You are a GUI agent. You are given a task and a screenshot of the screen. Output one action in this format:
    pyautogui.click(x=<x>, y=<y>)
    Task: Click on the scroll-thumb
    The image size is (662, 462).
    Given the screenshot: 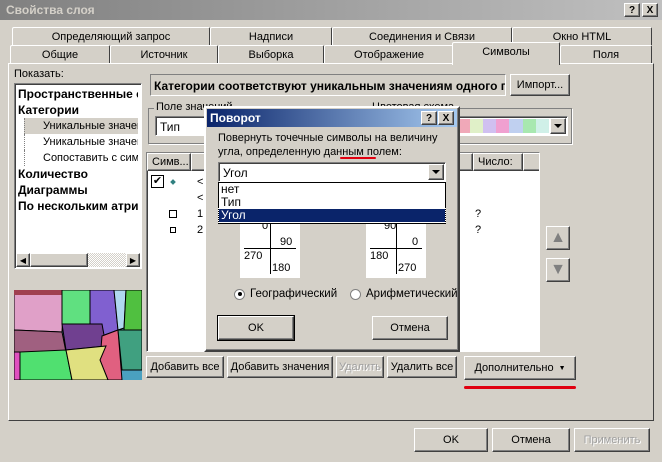 What is the action you would take?
    pyautogui.click(x=59, y=260)
    